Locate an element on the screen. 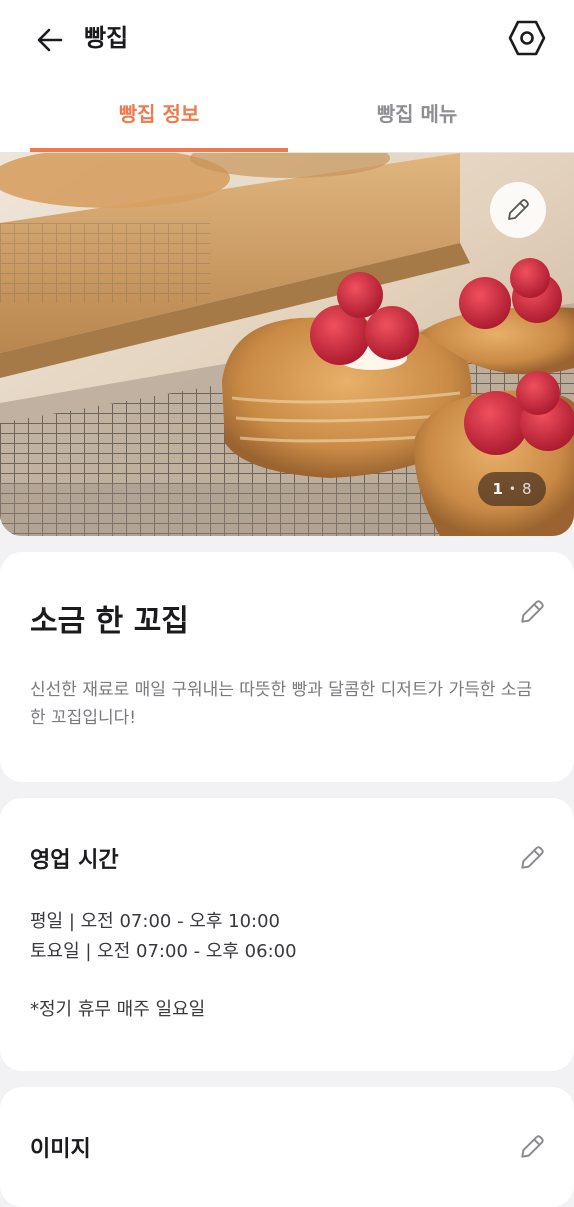 This screenshot has width=574, height=1207. edit-hours-button is located at coordinates (532, 858).